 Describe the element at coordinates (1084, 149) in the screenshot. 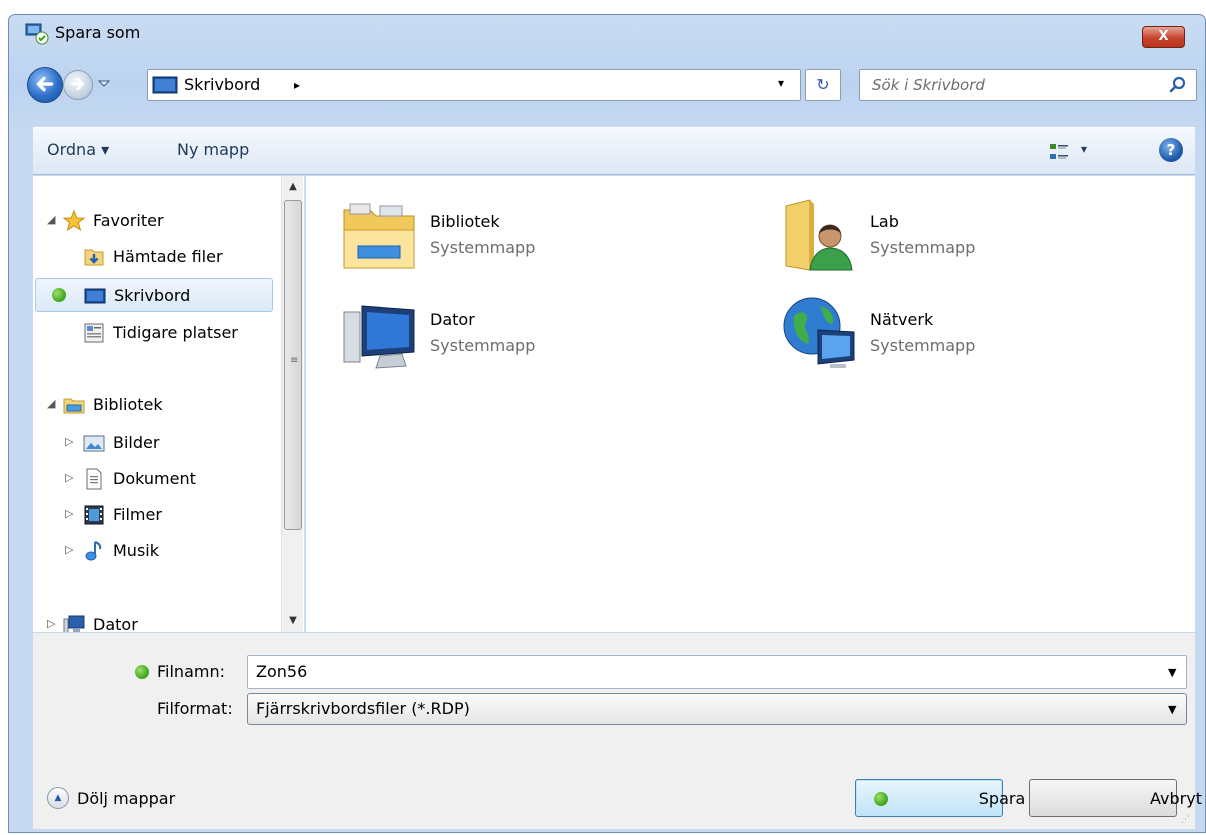

I see `view-dropdown-icon: ▾` at that location.